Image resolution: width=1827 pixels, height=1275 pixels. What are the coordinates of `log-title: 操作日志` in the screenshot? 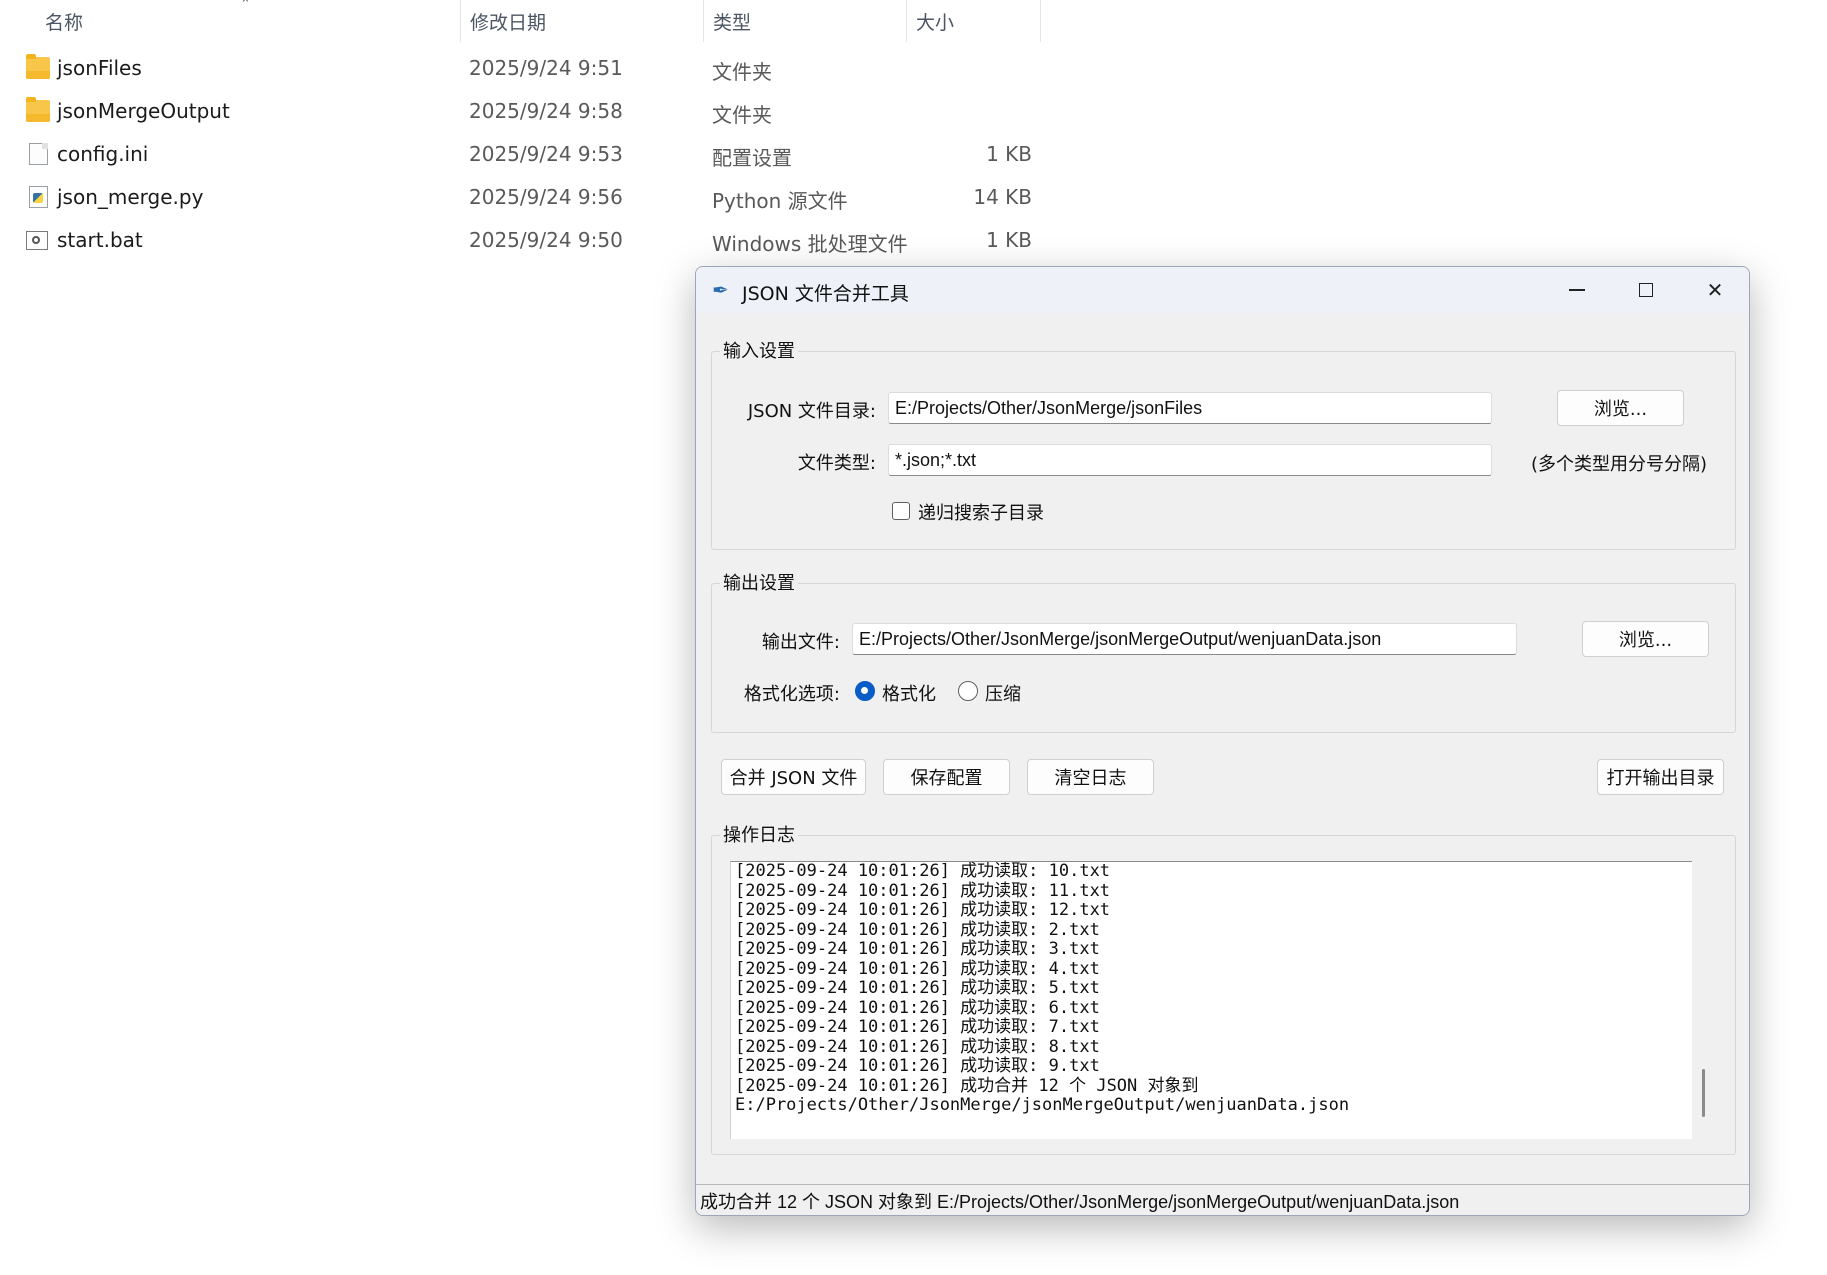 It's located at (759, 834).